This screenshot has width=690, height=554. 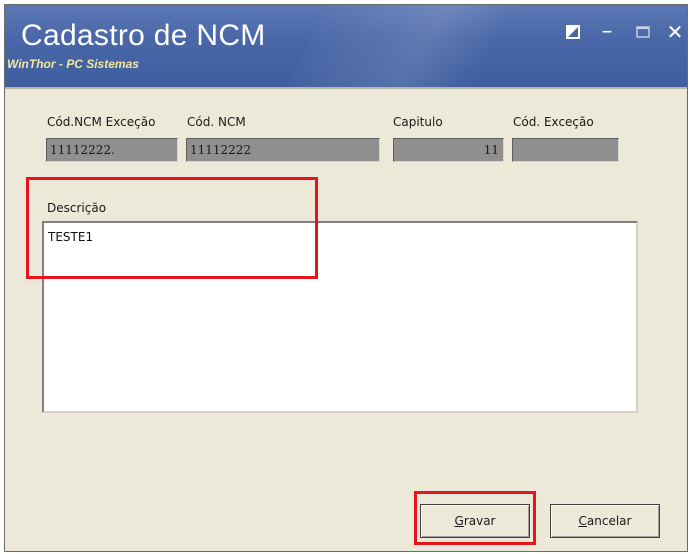 What do you see at coordinates (418, 122) in the screenshot?
I see `capitulo-label: Capitulo` at bounding box center [418, 122].